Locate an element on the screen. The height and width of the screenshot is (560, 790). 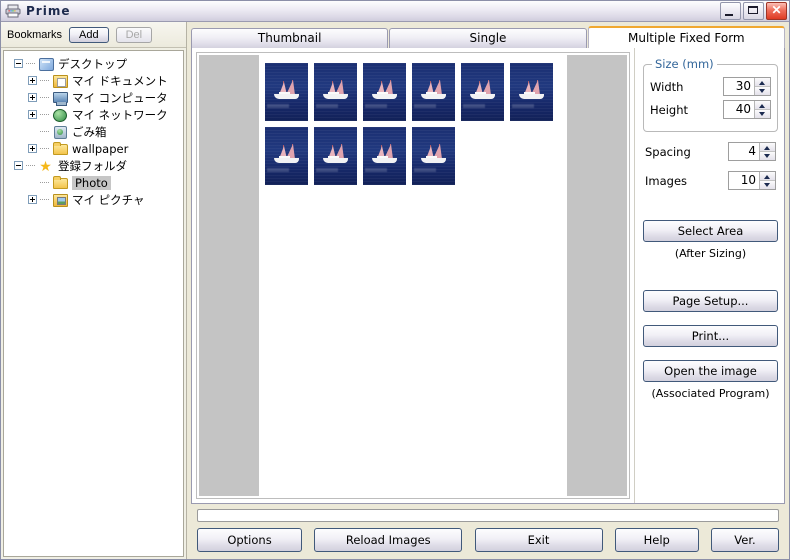
tree-item: ★ 登録フォルダ is located at coordinates (93, 165).